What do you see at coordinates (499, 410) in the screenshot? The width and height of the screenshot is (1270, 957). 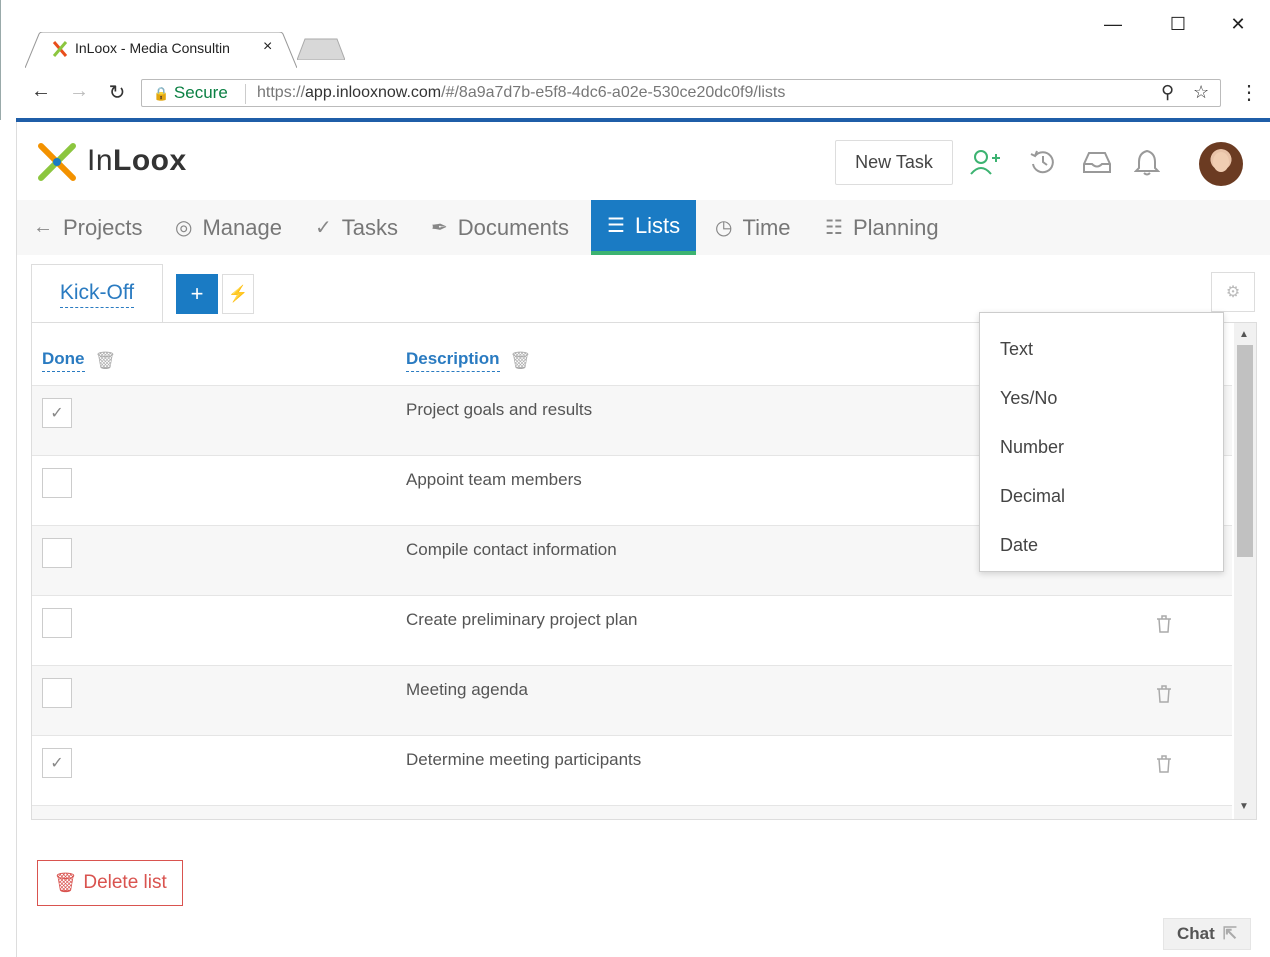 I see `row-description: Project goals and results` at bounding box center [499, 410].